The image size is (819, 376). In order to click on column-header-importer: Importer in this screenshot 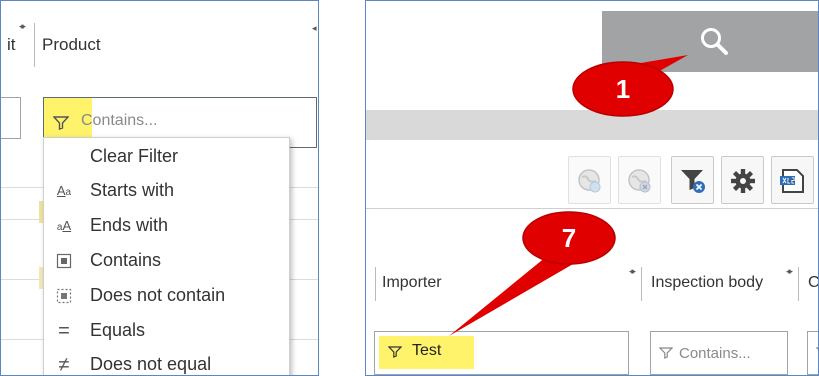, I will do `click(412, 283)`.